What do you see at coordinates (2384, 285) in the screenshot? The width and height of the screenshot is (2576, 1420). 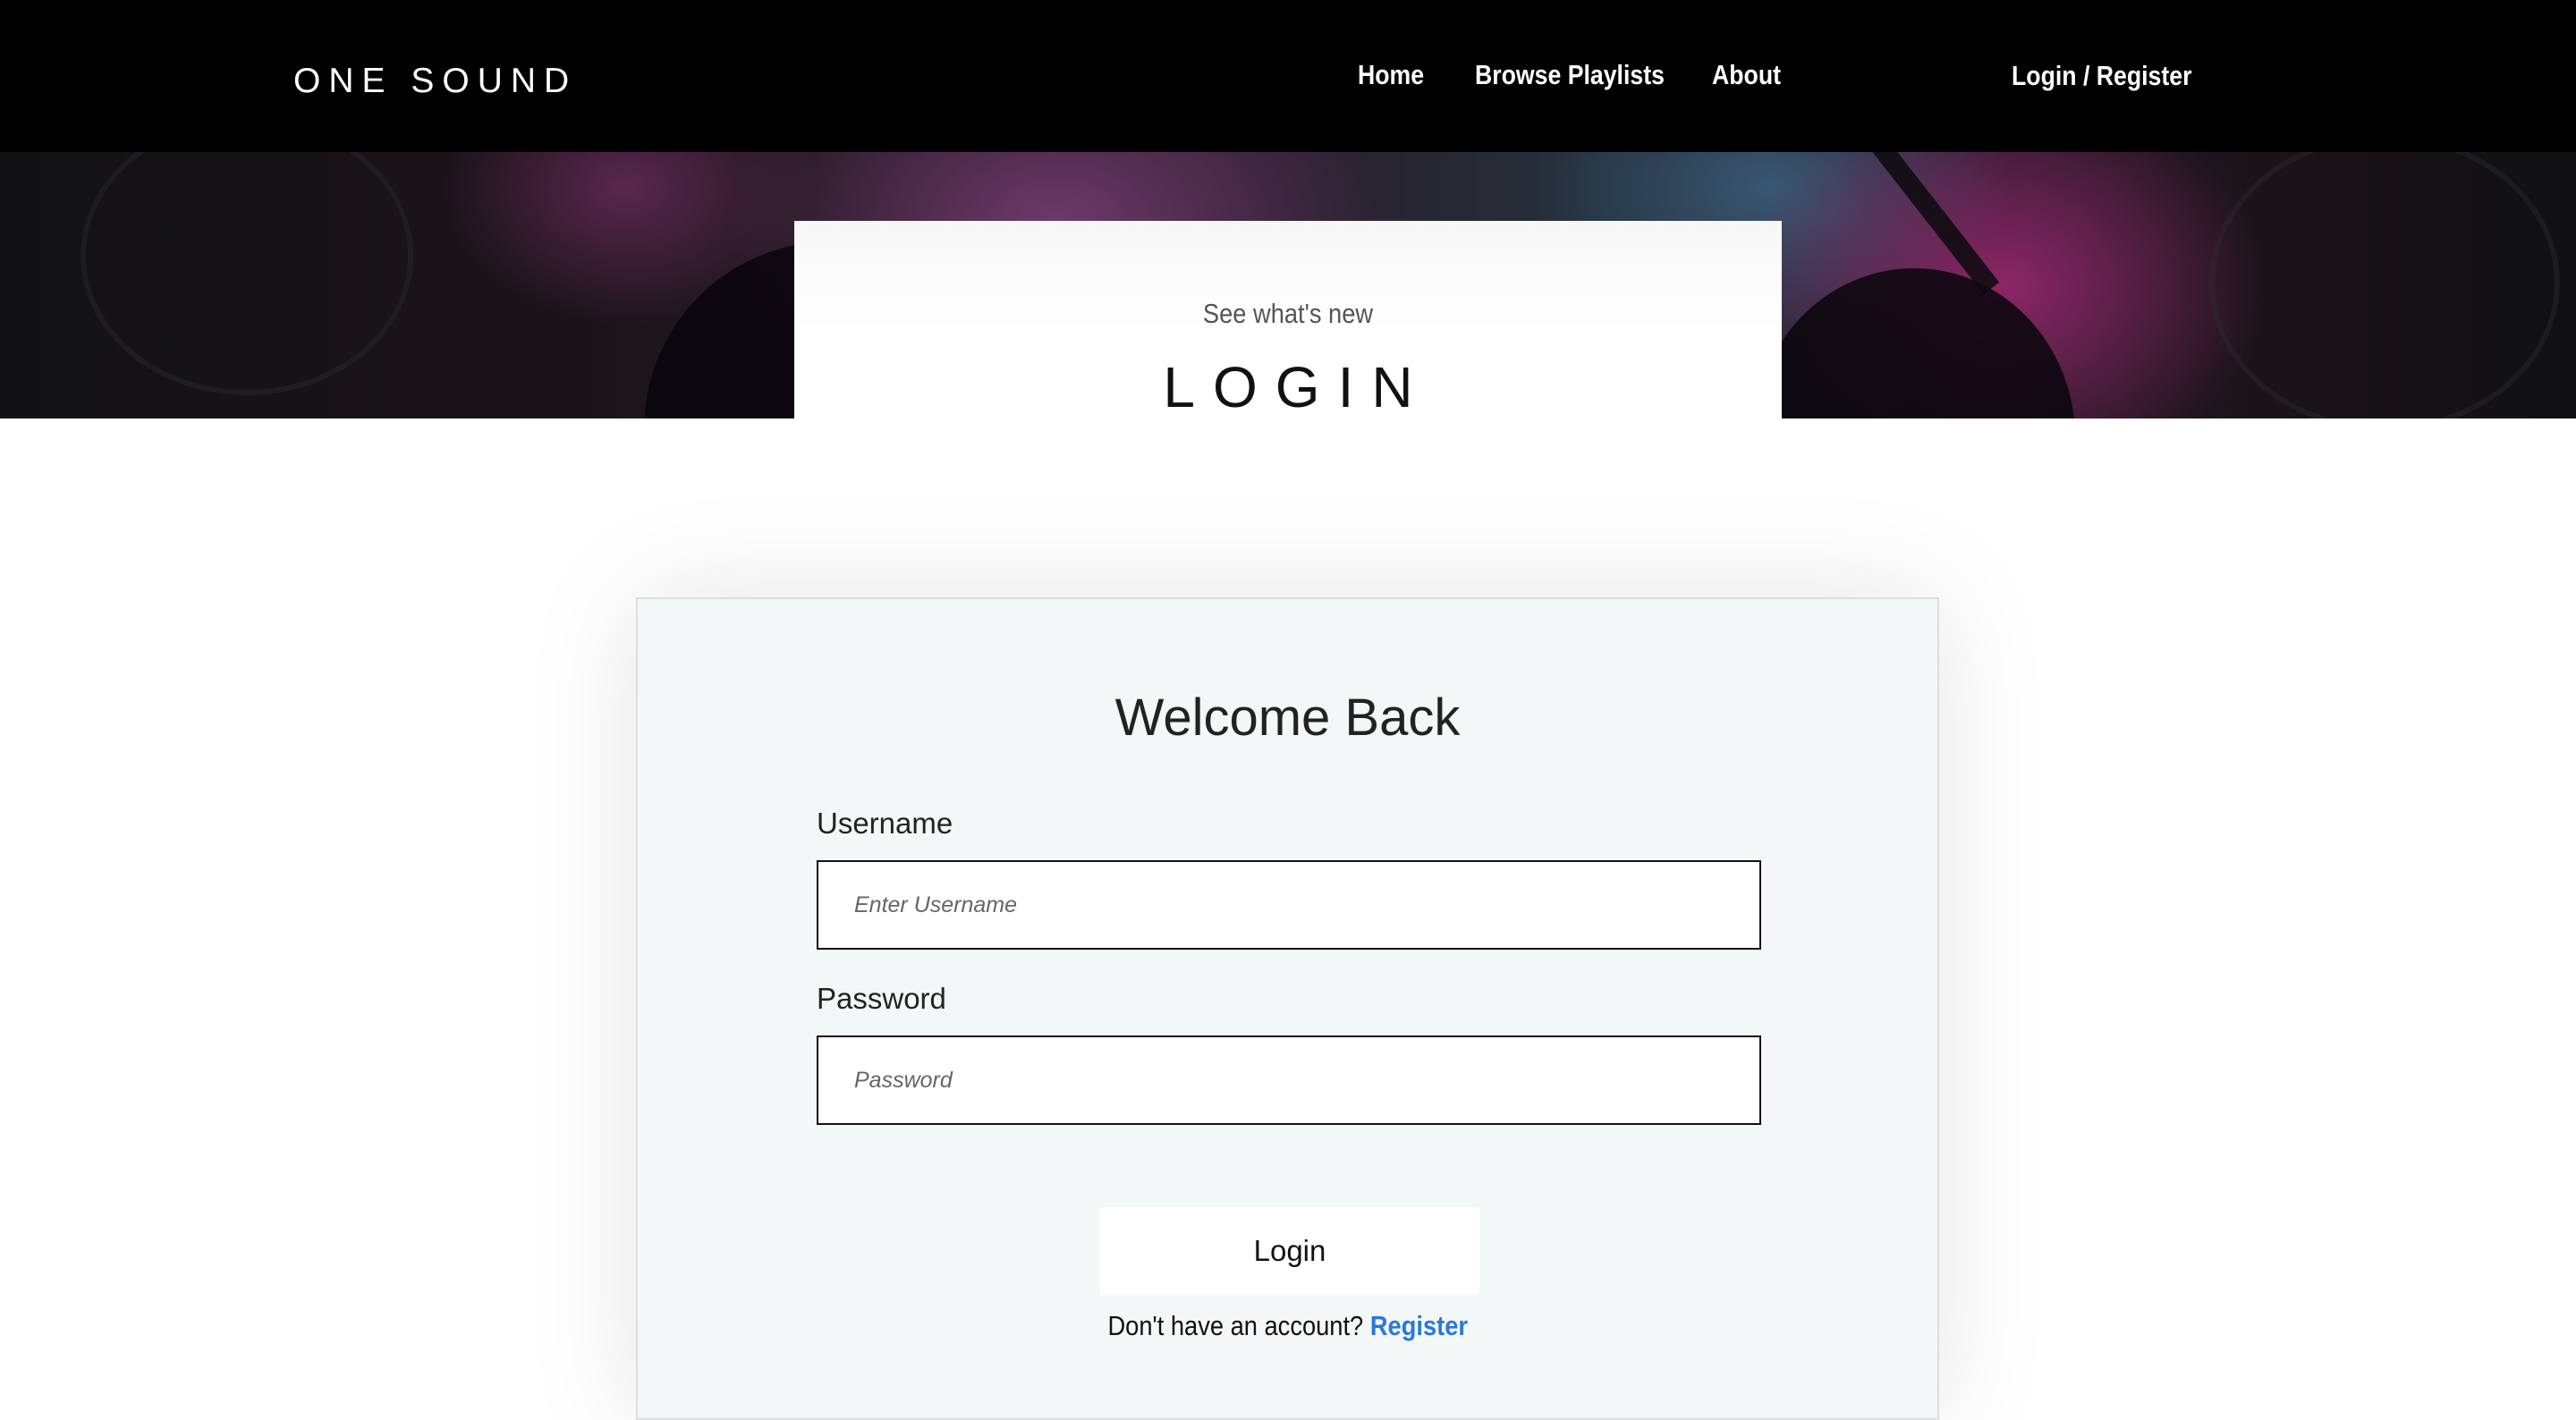 I see `hero-speaker-right` at bounding box center [2384, 285].